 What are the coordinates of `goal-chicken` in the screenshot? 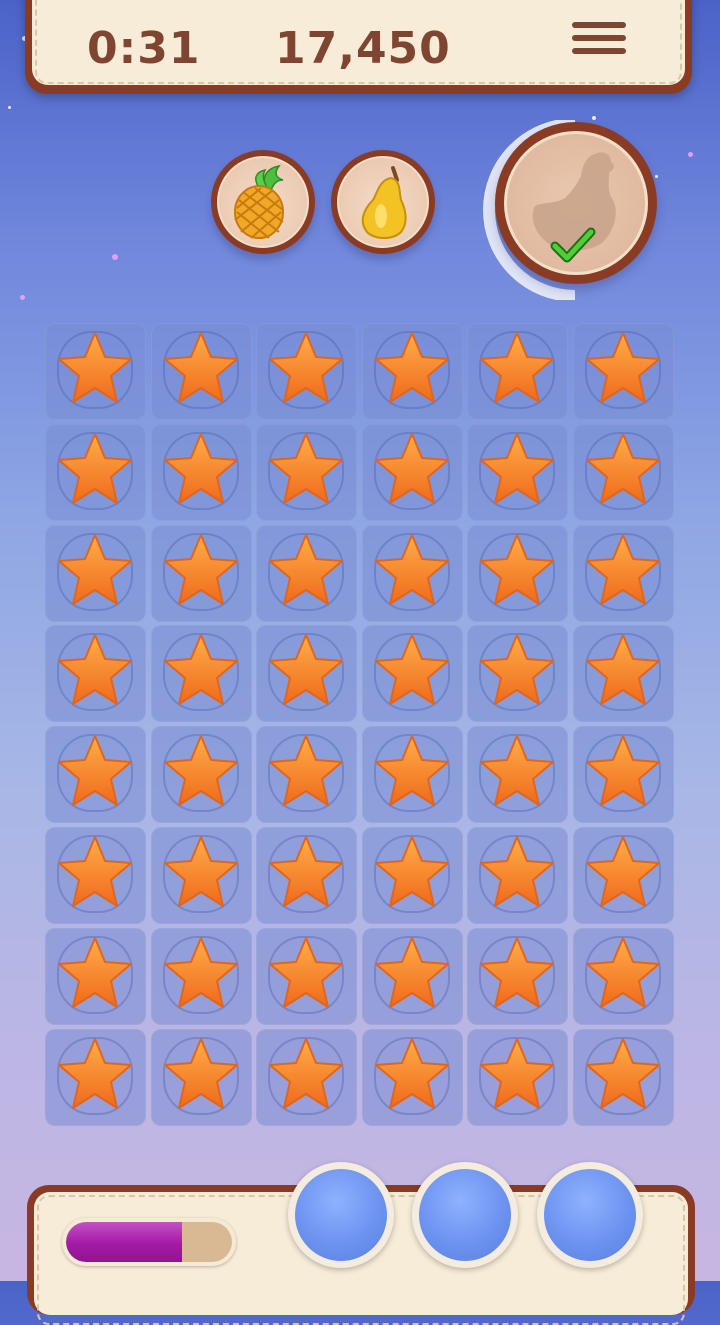 It's located at (576, 203).